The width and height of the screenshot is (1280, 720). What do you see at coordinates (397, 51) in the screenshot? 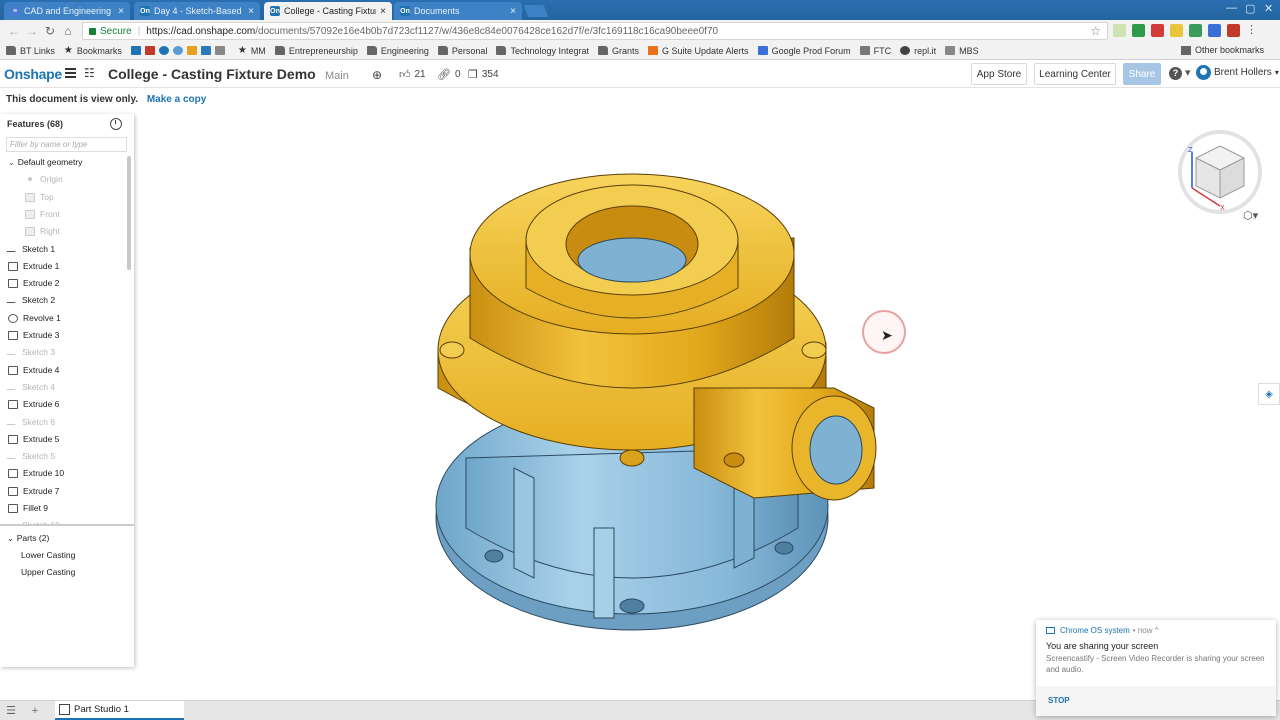
I see `bookmark-engineering: Engineering` at bounding box center [397, 51].